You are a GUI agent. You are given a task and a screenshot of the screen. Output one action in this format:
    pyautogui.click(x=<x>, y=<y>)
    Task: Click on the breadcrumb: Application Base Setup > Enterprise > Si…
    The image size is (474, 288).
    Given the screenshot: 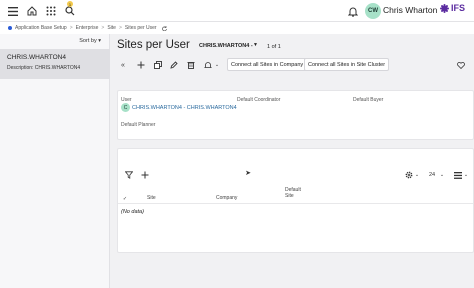 What is the action you would take?
    pyautogui.click(x=237, y=28)
    